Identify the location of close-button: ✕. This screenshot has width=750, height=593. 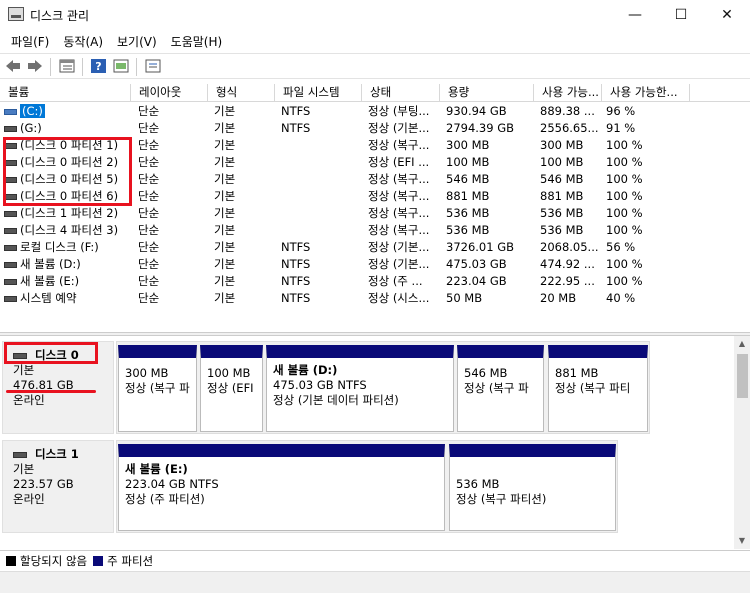
(727, 15).